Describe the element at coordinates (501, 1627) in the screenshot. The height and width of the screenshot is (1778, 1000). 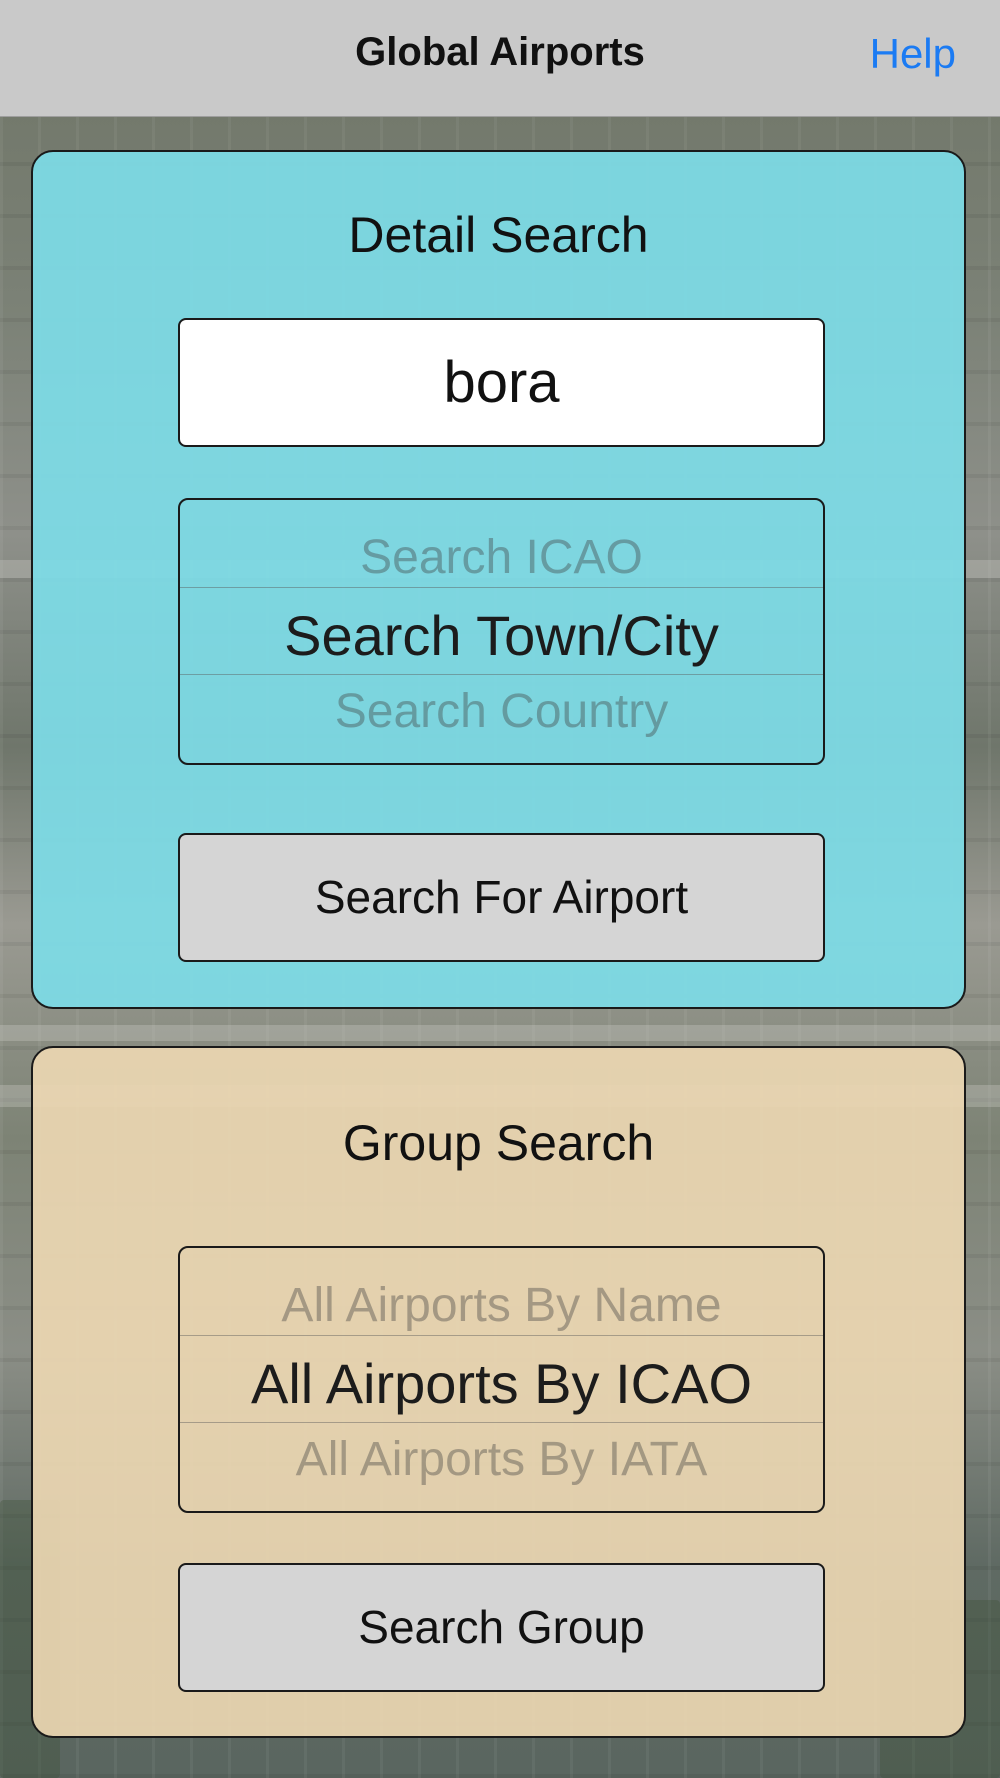
I see `search-group-button: Search Group` at that location.